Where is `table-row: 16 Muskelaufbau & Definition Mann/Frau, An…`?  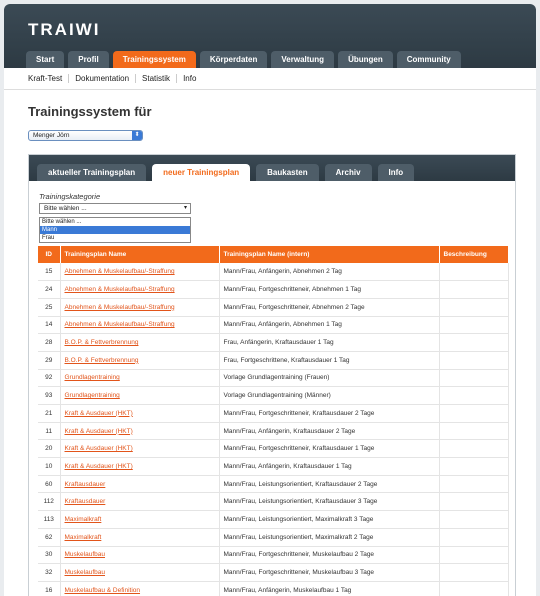
table-row: 16 Muskelaufbau & Definition Mann/Frau, An… is located at coordinates (273, 588).